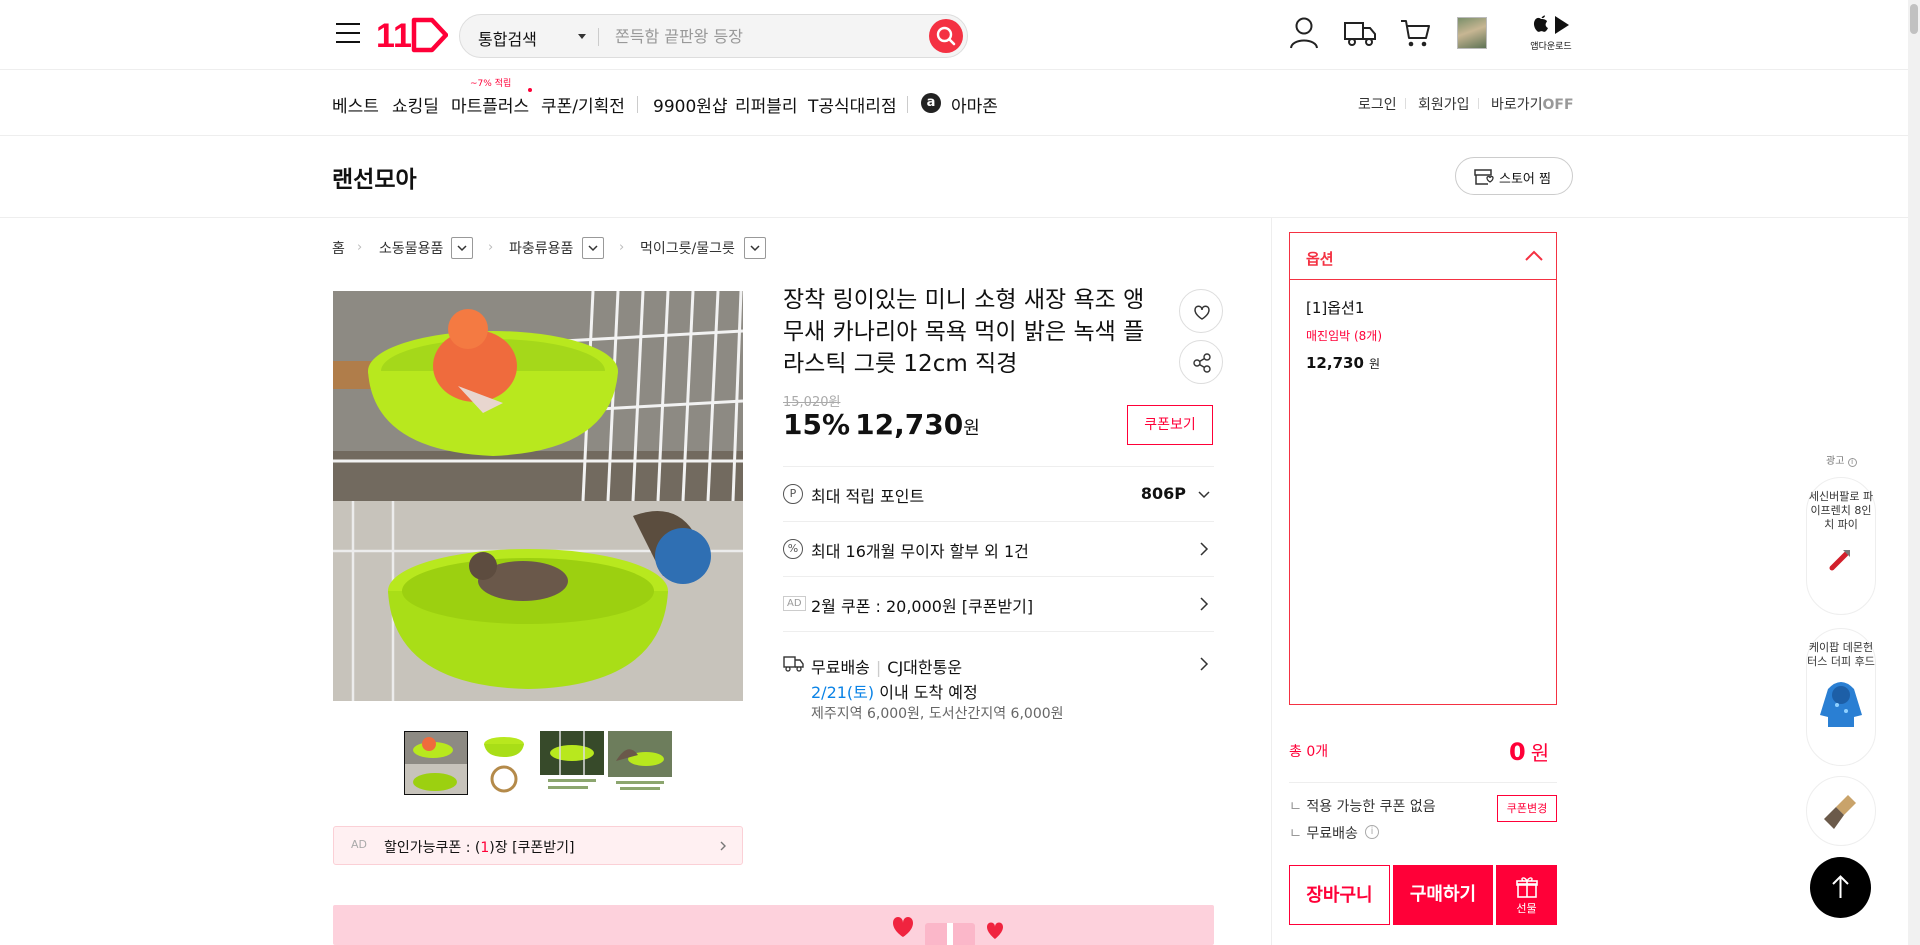 This screenshot has width=1920, height=945. What do you see at coordinates (998, 603) in the screenshot?
I see `monthly-coupon-row: AD 2월 쿠폰 : 20,000원 [쿠폰받기]` at bounding box center [998, 603].